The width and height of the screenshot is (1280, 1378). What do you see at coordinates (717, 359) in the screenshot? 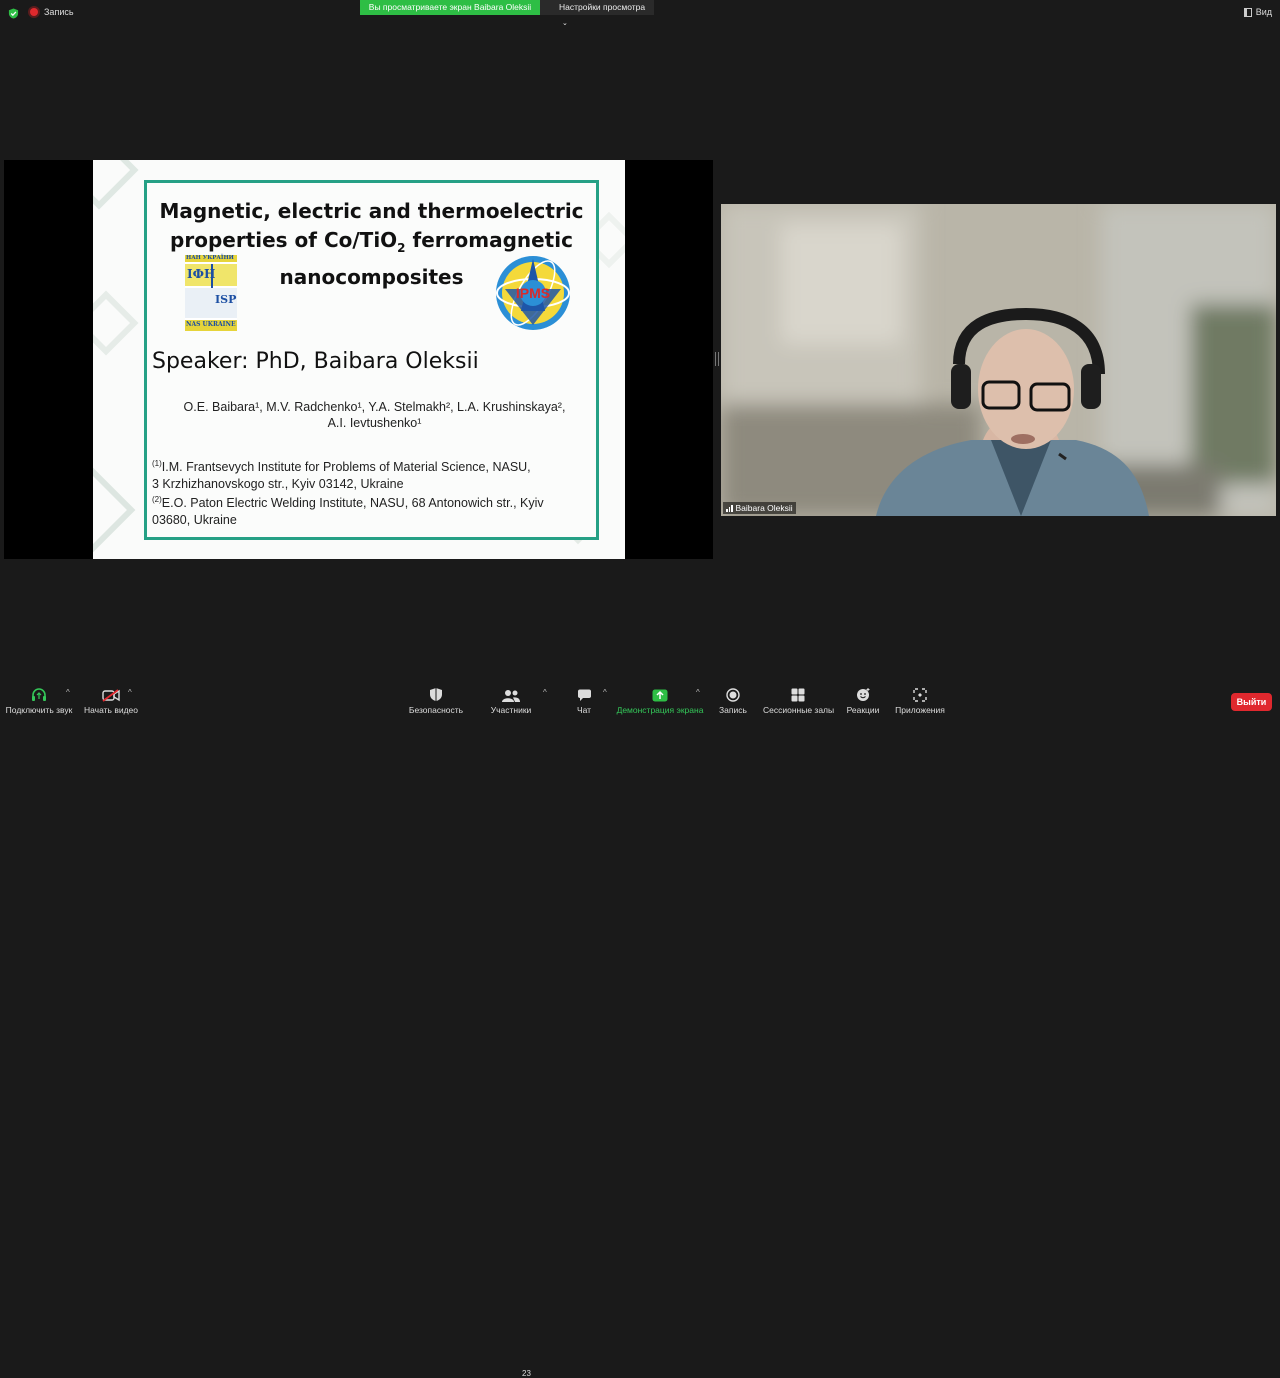
I see `panel-resize-handle` at bounding box center [717, 359].